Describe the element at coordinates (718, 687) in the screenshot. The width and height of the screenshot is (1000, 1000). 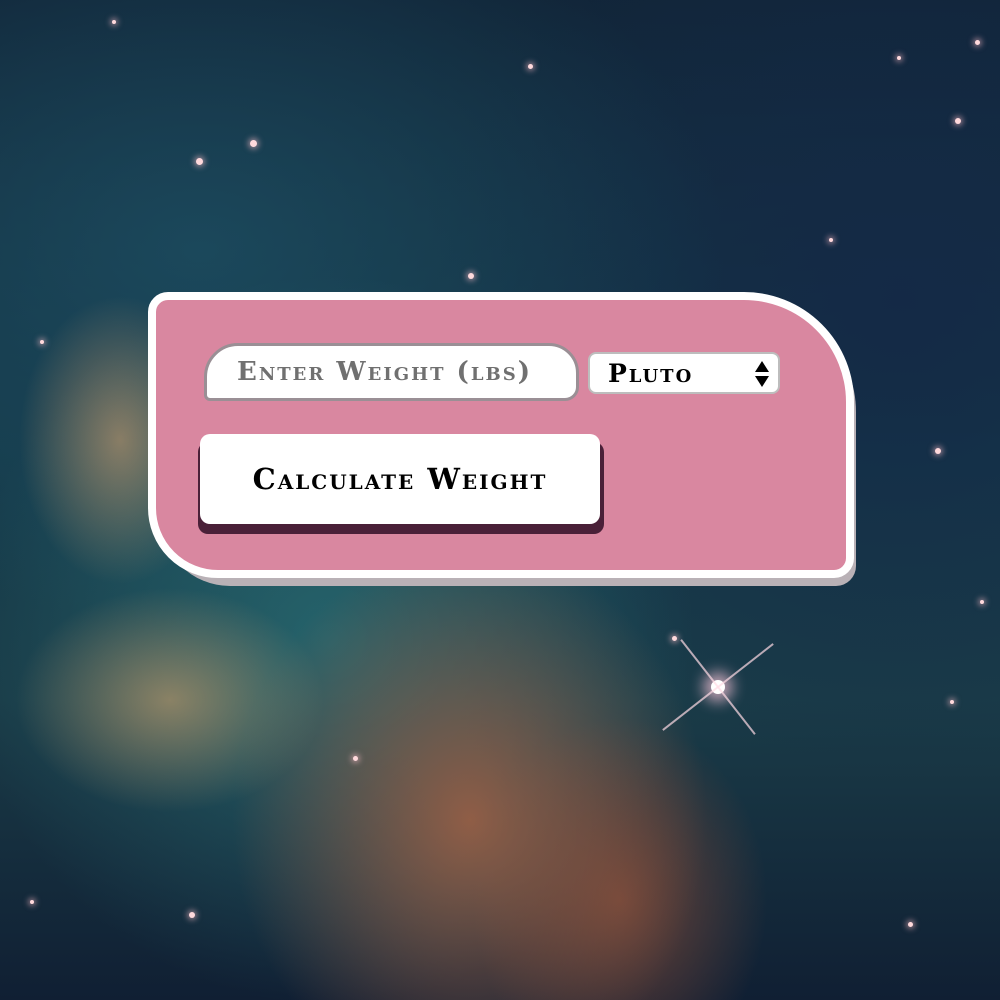
I see `bright-star` at that location.